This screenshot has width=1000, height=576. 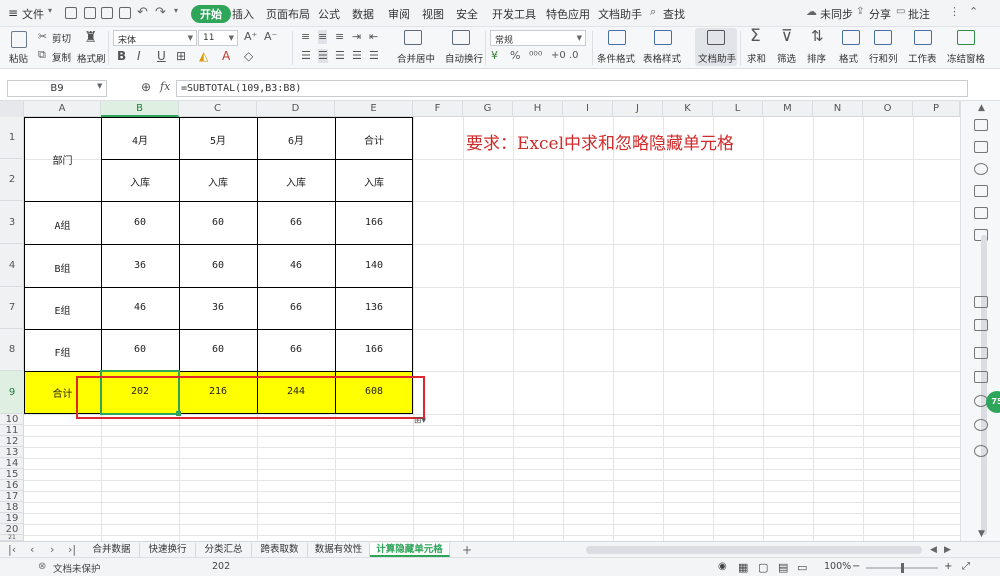 What do you see at coordinates (880, 14) in the screenshot?
I see `share-button: 分享` at bounding box center [880, 14].